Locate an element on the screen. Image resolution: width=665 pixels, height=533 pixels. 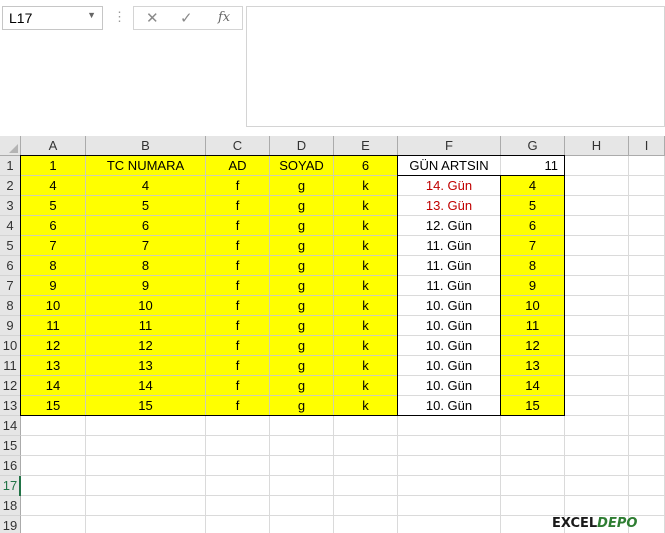
cell-e3: k is located at coordinates (366, 206).